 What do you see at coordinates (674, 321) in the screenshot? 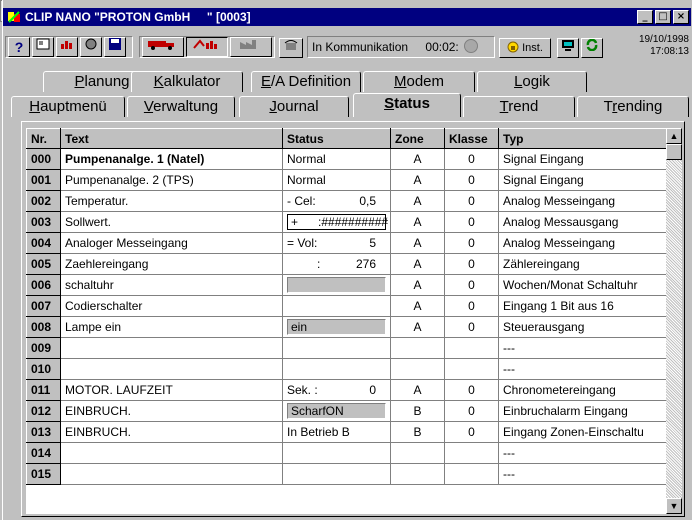
I see `vertical-scrollbar: ▲ ▼` at bounding box center [674, 321].